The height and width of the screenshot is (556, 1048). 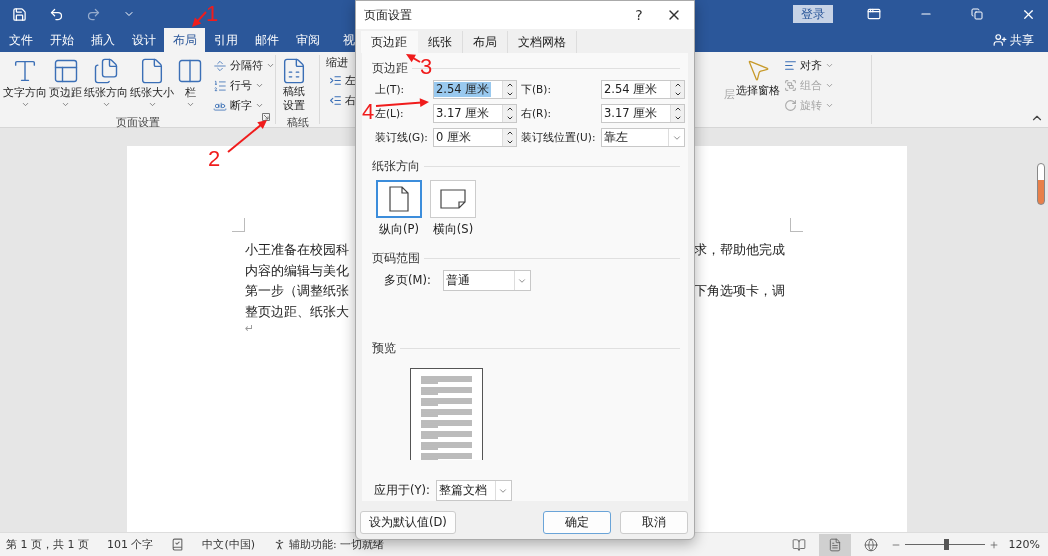 What do you see at coordinates (47, 544) in the screenshot?
I see `page-count: 第 1 页，共 1 页` at bounding box center [47, 544].